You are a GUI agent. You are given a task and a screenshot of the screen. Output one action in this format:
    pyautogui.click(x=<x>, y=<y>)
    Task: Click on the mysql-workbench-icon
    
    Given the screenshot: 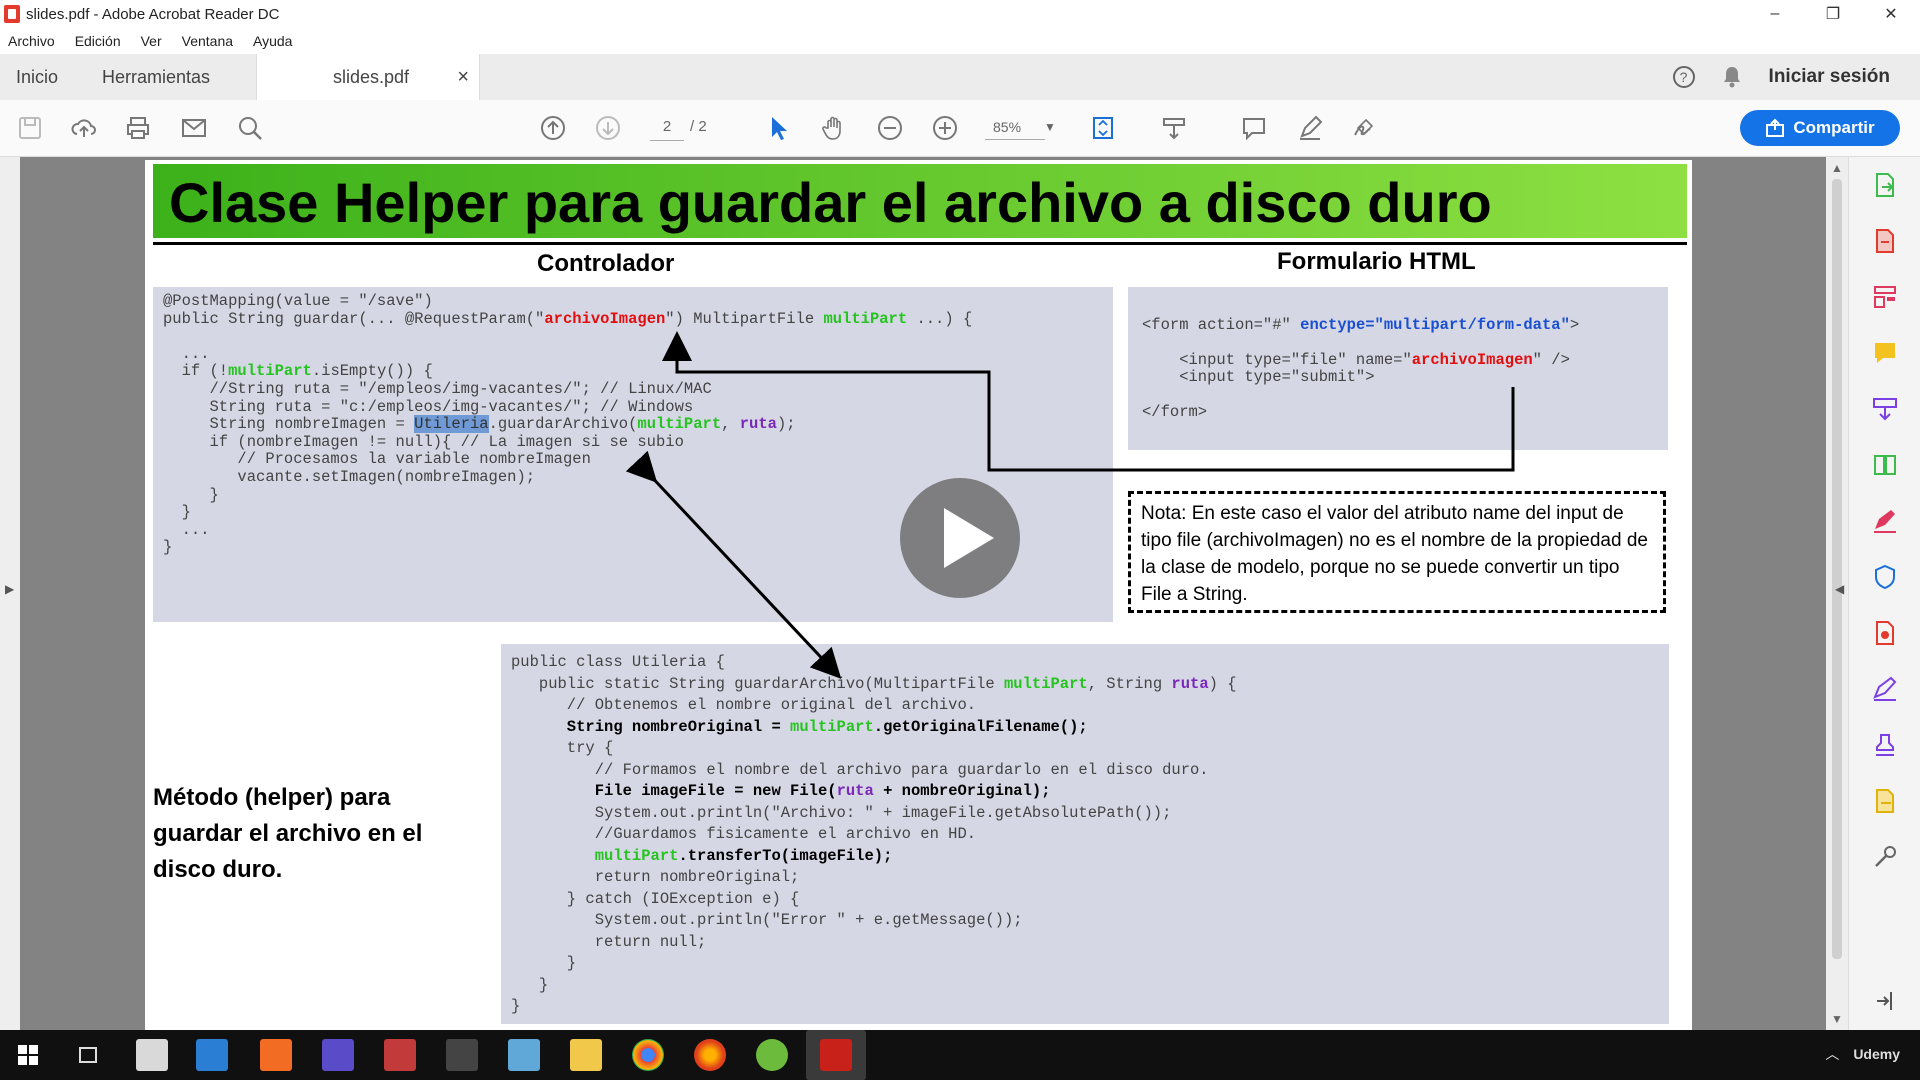 What is the action you would take?
    pyautogui.click(x=400, y=1055)
    